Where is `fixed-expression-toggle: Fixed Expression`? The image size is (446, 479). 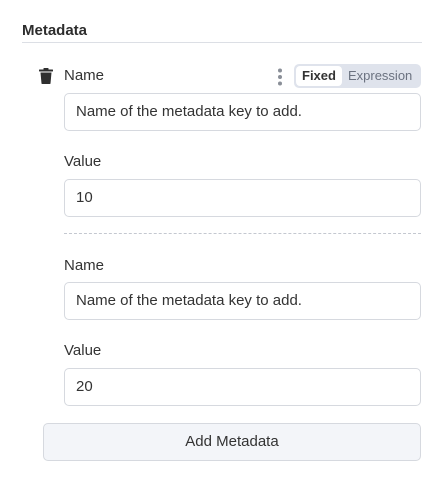
fixed-expression-toggle: Fixed Expression is located at coordinates (357, 76).